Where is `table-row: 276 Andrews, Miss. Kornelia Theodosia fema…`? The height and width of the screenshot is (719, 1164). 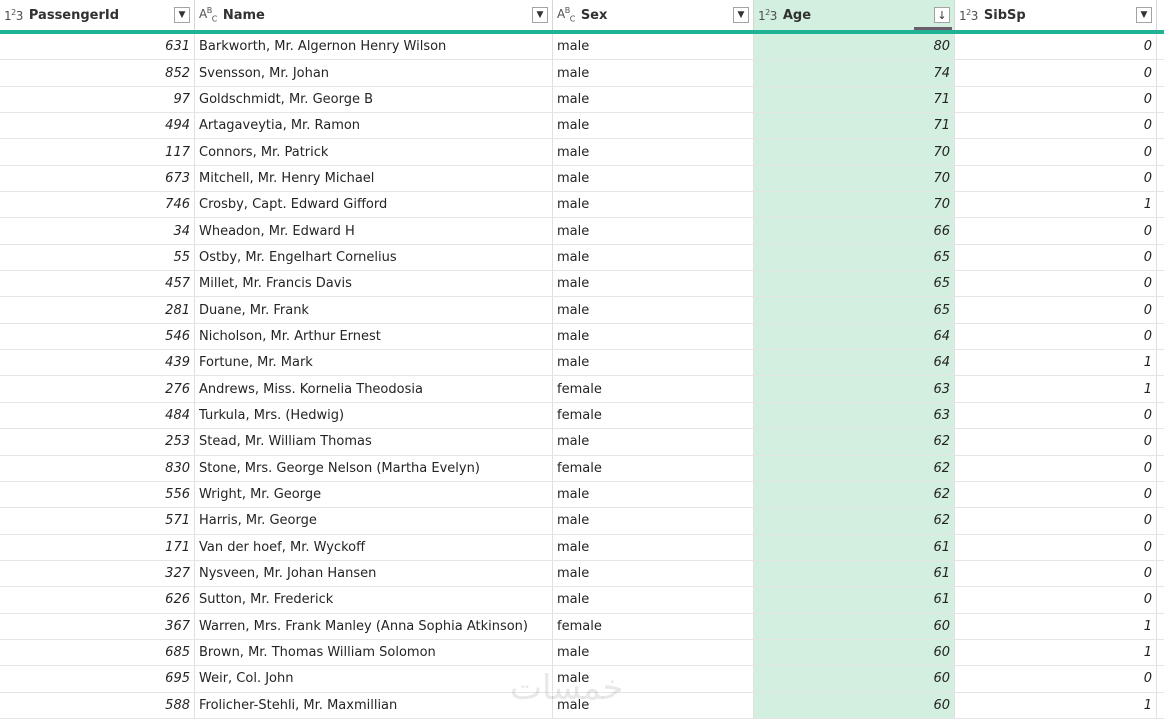
table-row: 276 Andrews, Miss. Kornelia Theodosia fema… is located at coordinates (582, 389).